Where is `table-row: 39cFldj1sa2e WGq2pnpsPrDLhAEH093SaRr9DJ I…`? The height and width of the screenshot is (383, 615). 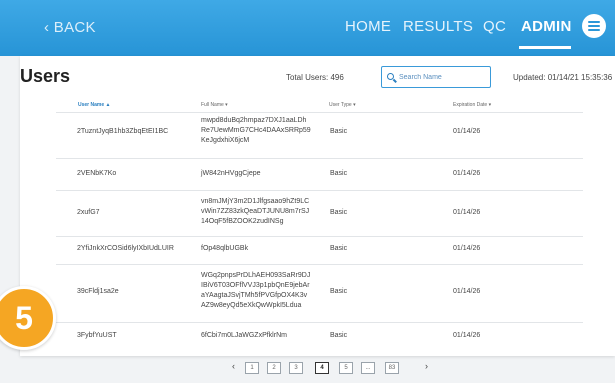 table-row: 39cFldj1sa2e WGq2pnpsPrDLhAEH093SaRr9DJ I… is located at coordinates (319, 292).